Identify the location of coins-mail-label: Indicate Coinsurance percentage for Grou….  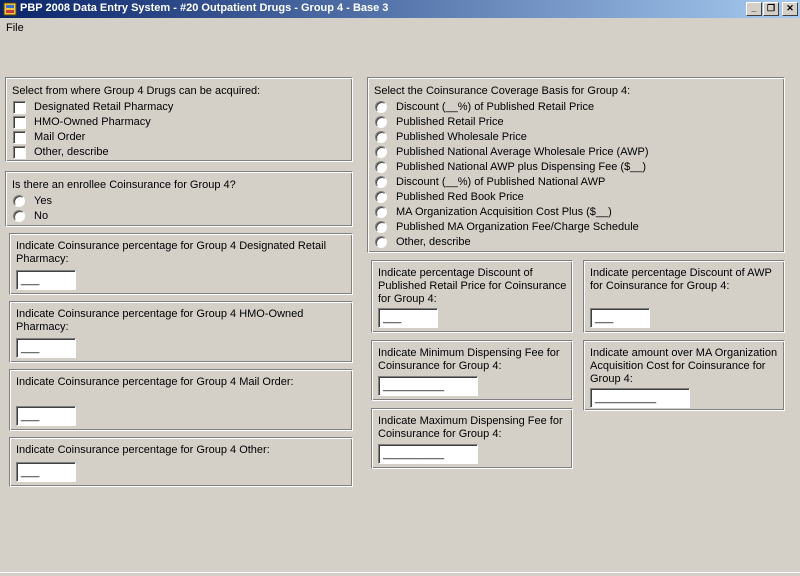
(155, 382).